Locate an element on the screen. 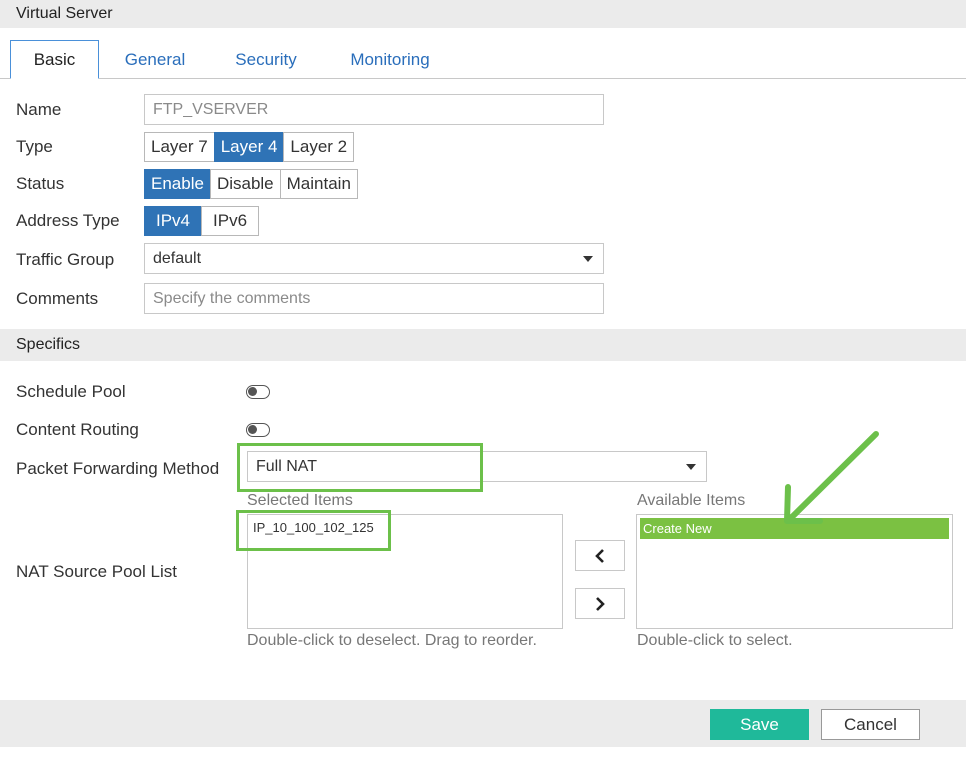  type-segmented-control: Layer 7 Layer 4 Layer 2 is located at coordinates (249, 147).